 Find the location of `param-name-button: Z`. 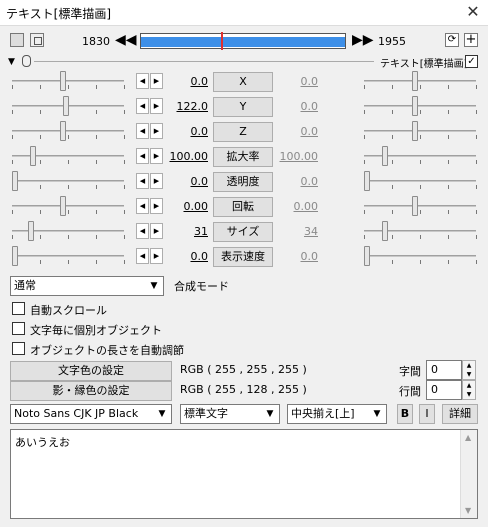

param-name-button: Z is located at coordinates (243, 132).